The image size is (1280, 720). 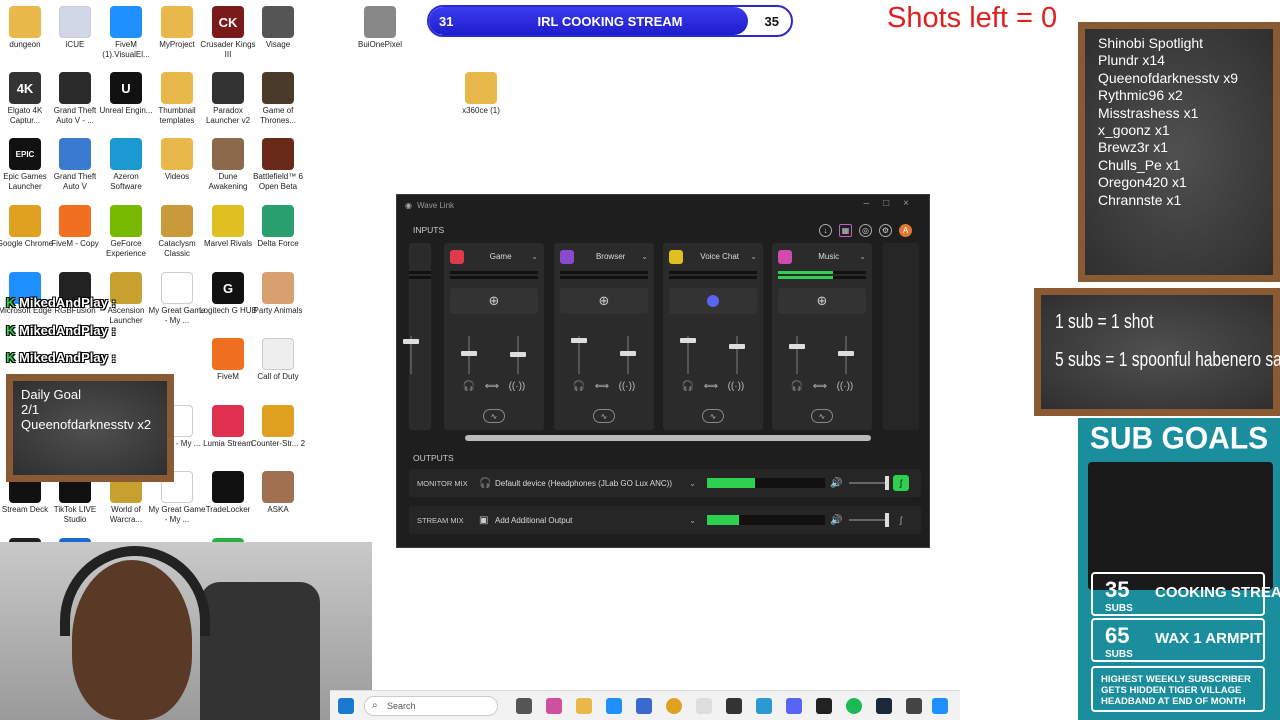 What do you see at coordinates (177, 28) in the screenshot?
I see `desktop-icon: MyProject` at bounding box center [177, 28].